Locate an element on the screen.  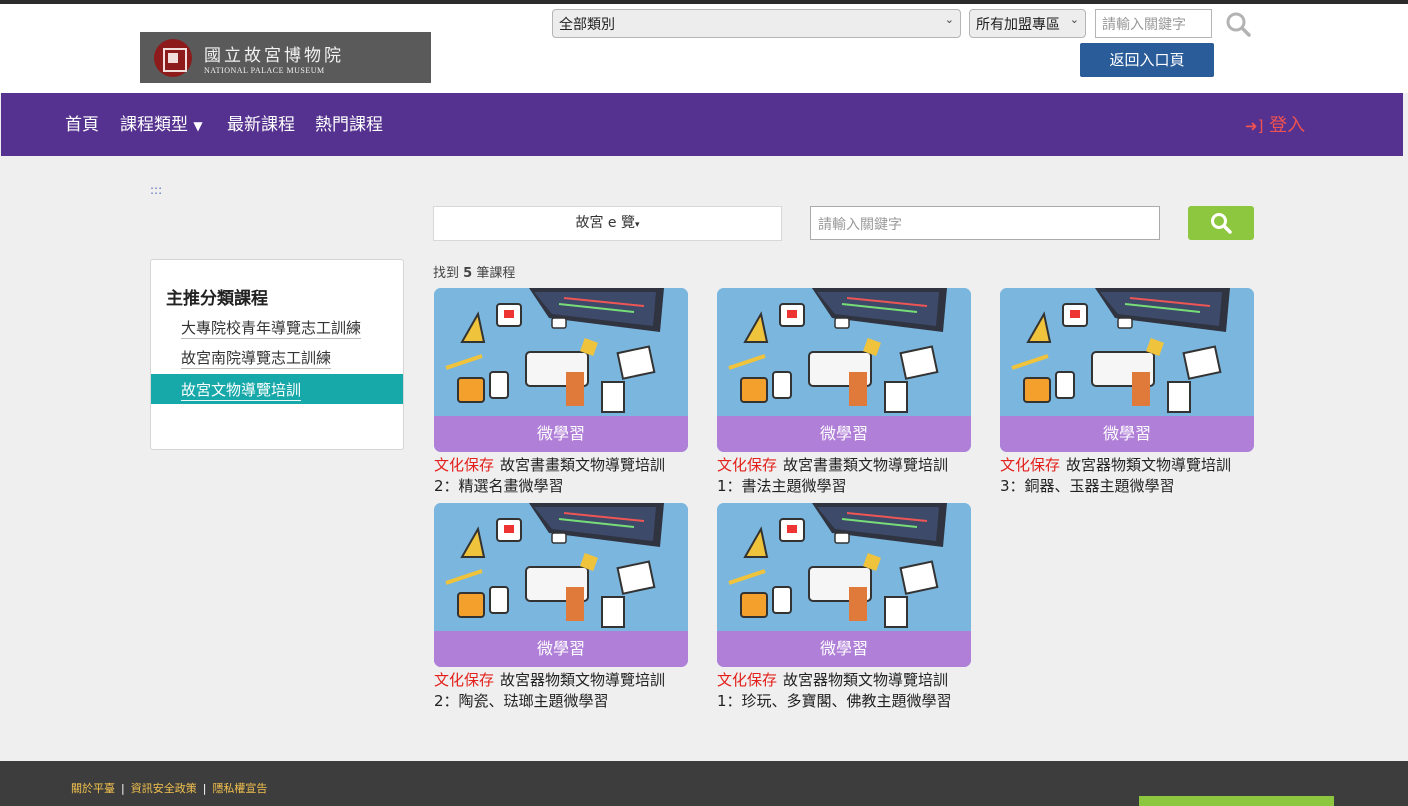
course-card: 微學習 文化保存 故宮器物類文物導覽培訓1：珍玩、多寶閣、佛教主題微學習 is located at coordinates (844, 607).